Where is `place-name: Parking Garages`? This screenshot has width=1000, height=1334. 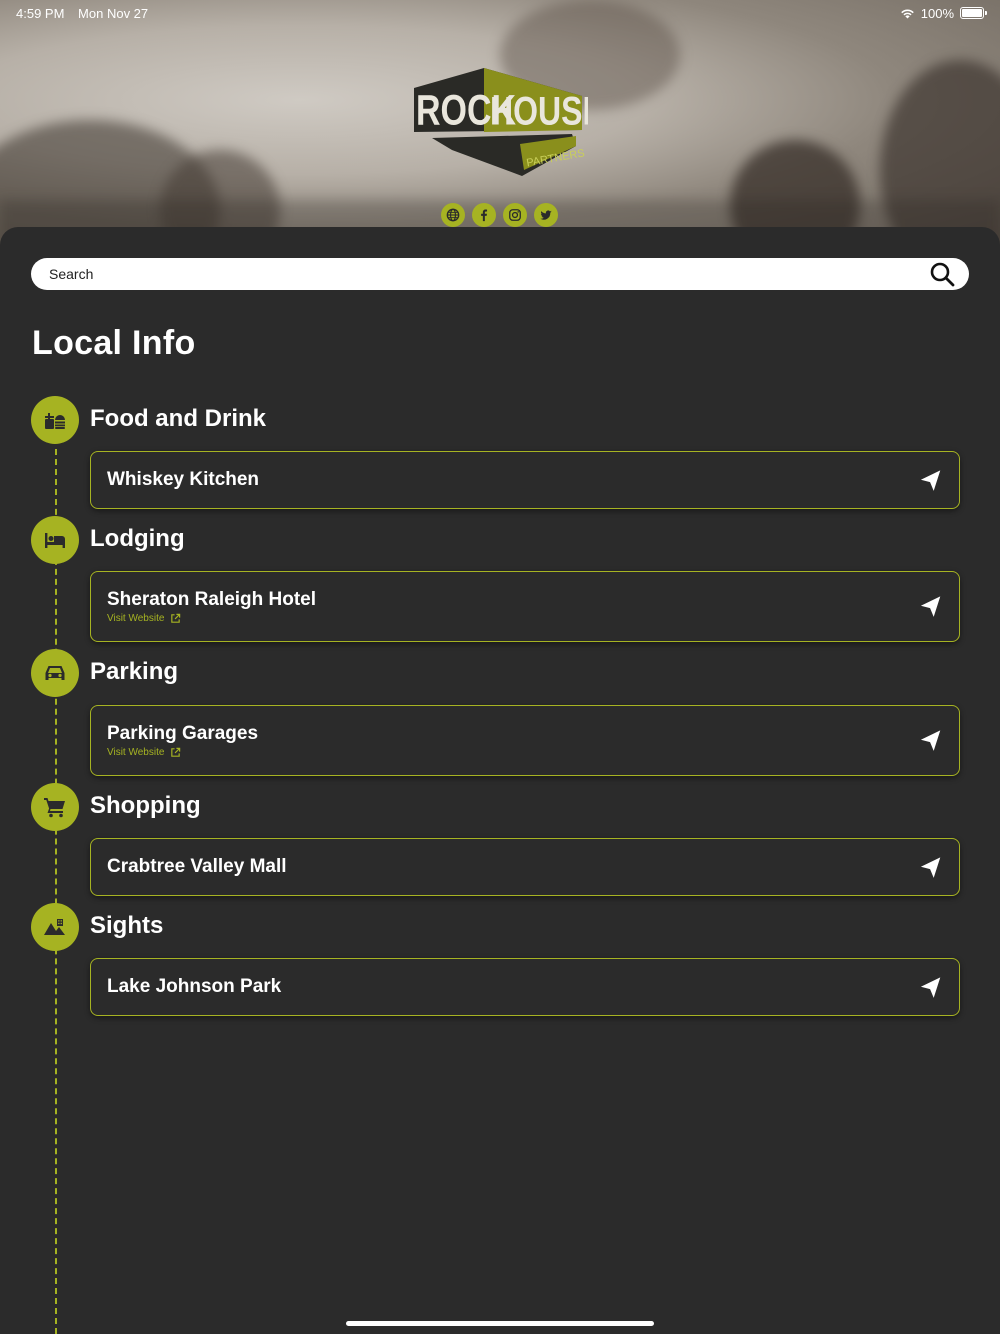 place-name: Parking Garages is located at coordinates (183, 733).